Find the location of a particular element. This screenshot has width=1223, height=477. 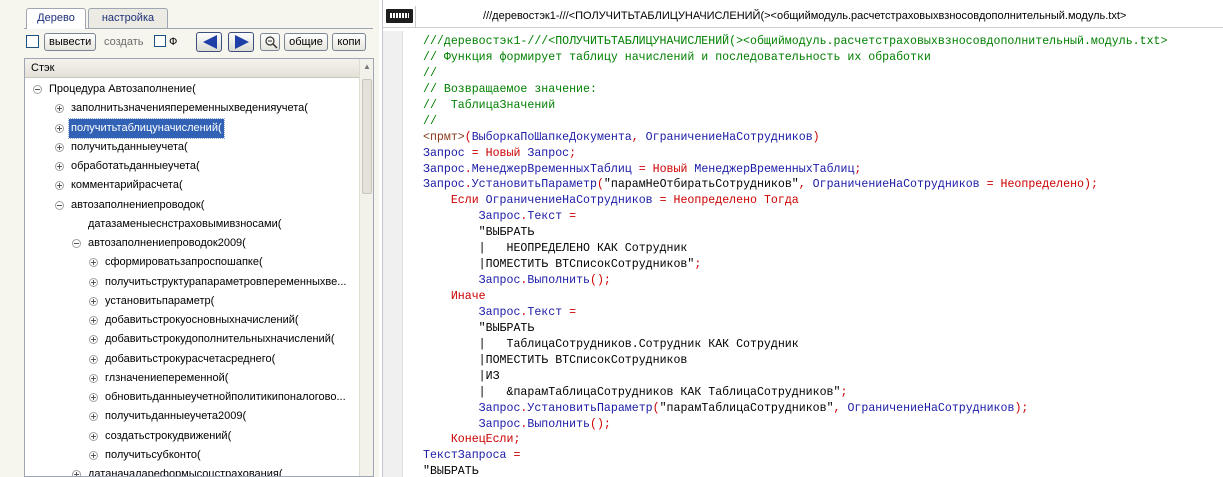

tree-row: Процедура Автозаполнение( is located at coordinates (192, 89).